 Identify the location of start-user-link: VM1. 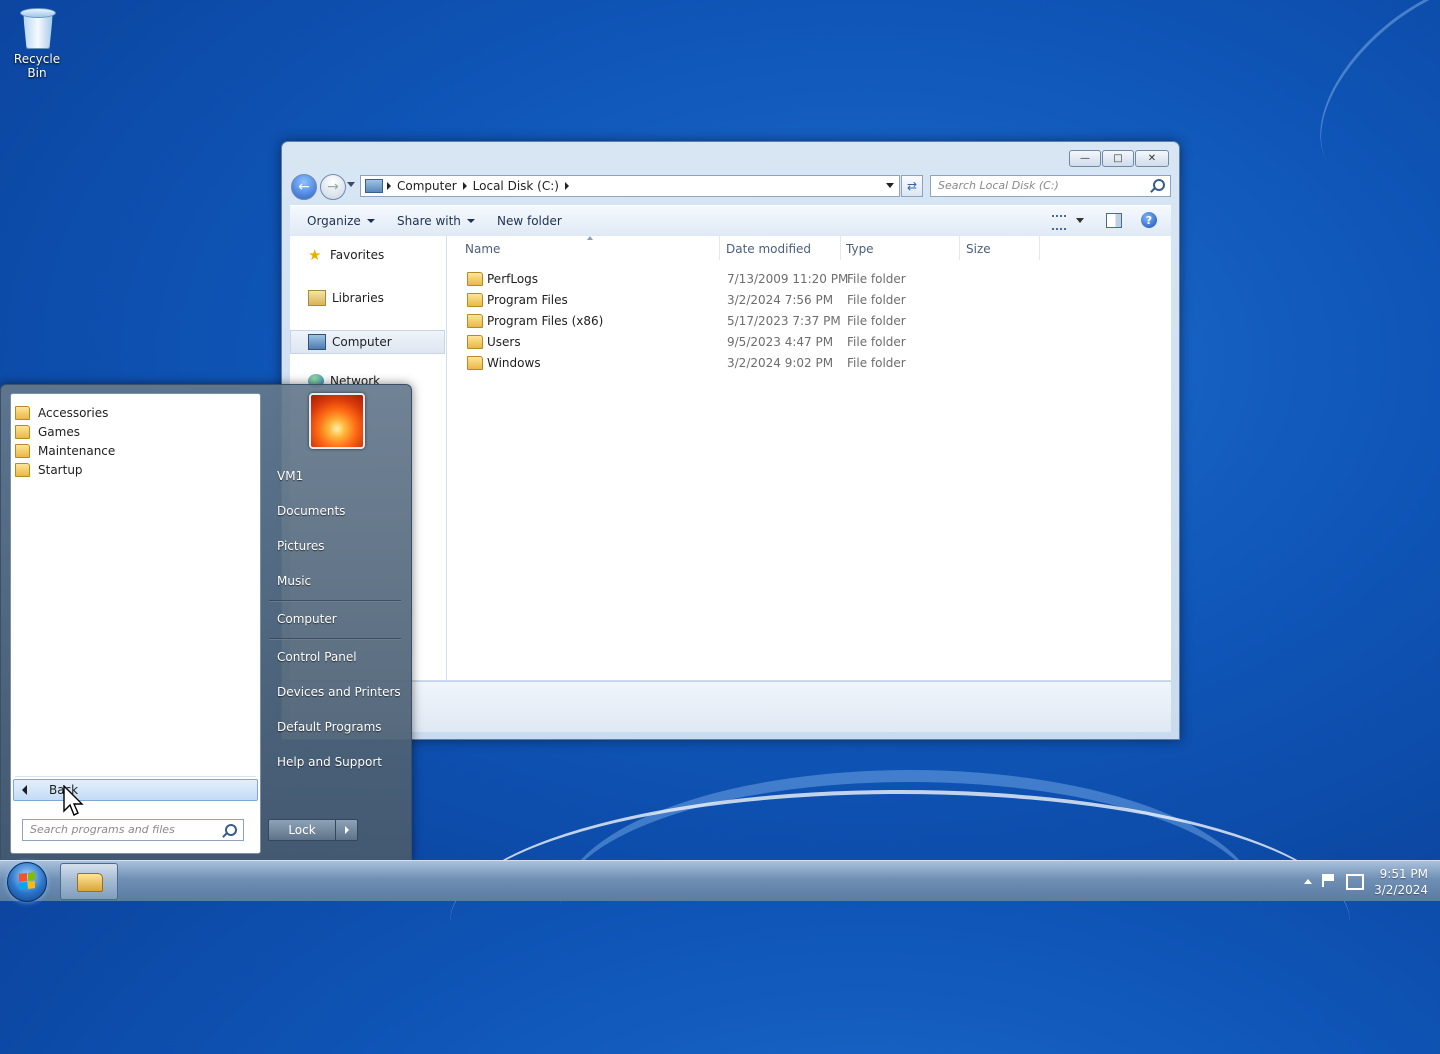
(290, 476).